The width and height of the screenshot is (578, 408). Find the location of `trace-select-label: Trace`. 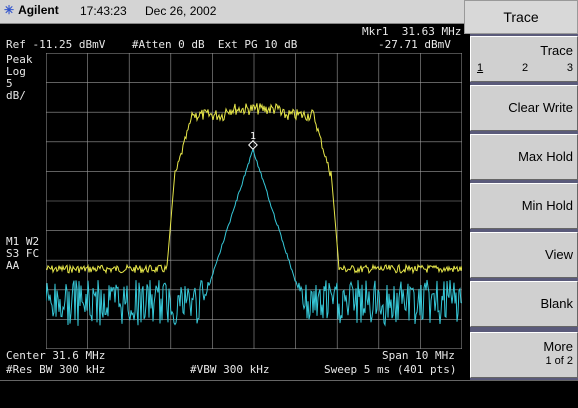

trace-select-label: Trace is located at coordinates (556, 50).